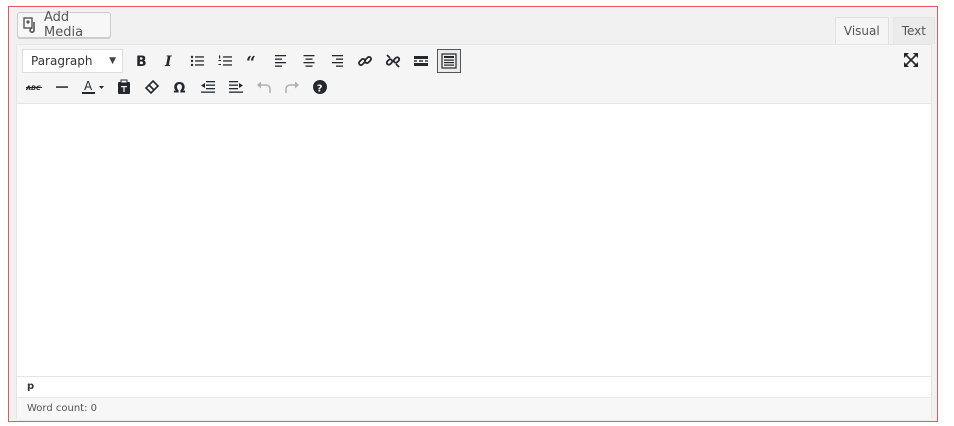 This screenshot has height=426, width=954. I want to click on read-more-icon, so click(421, 61).